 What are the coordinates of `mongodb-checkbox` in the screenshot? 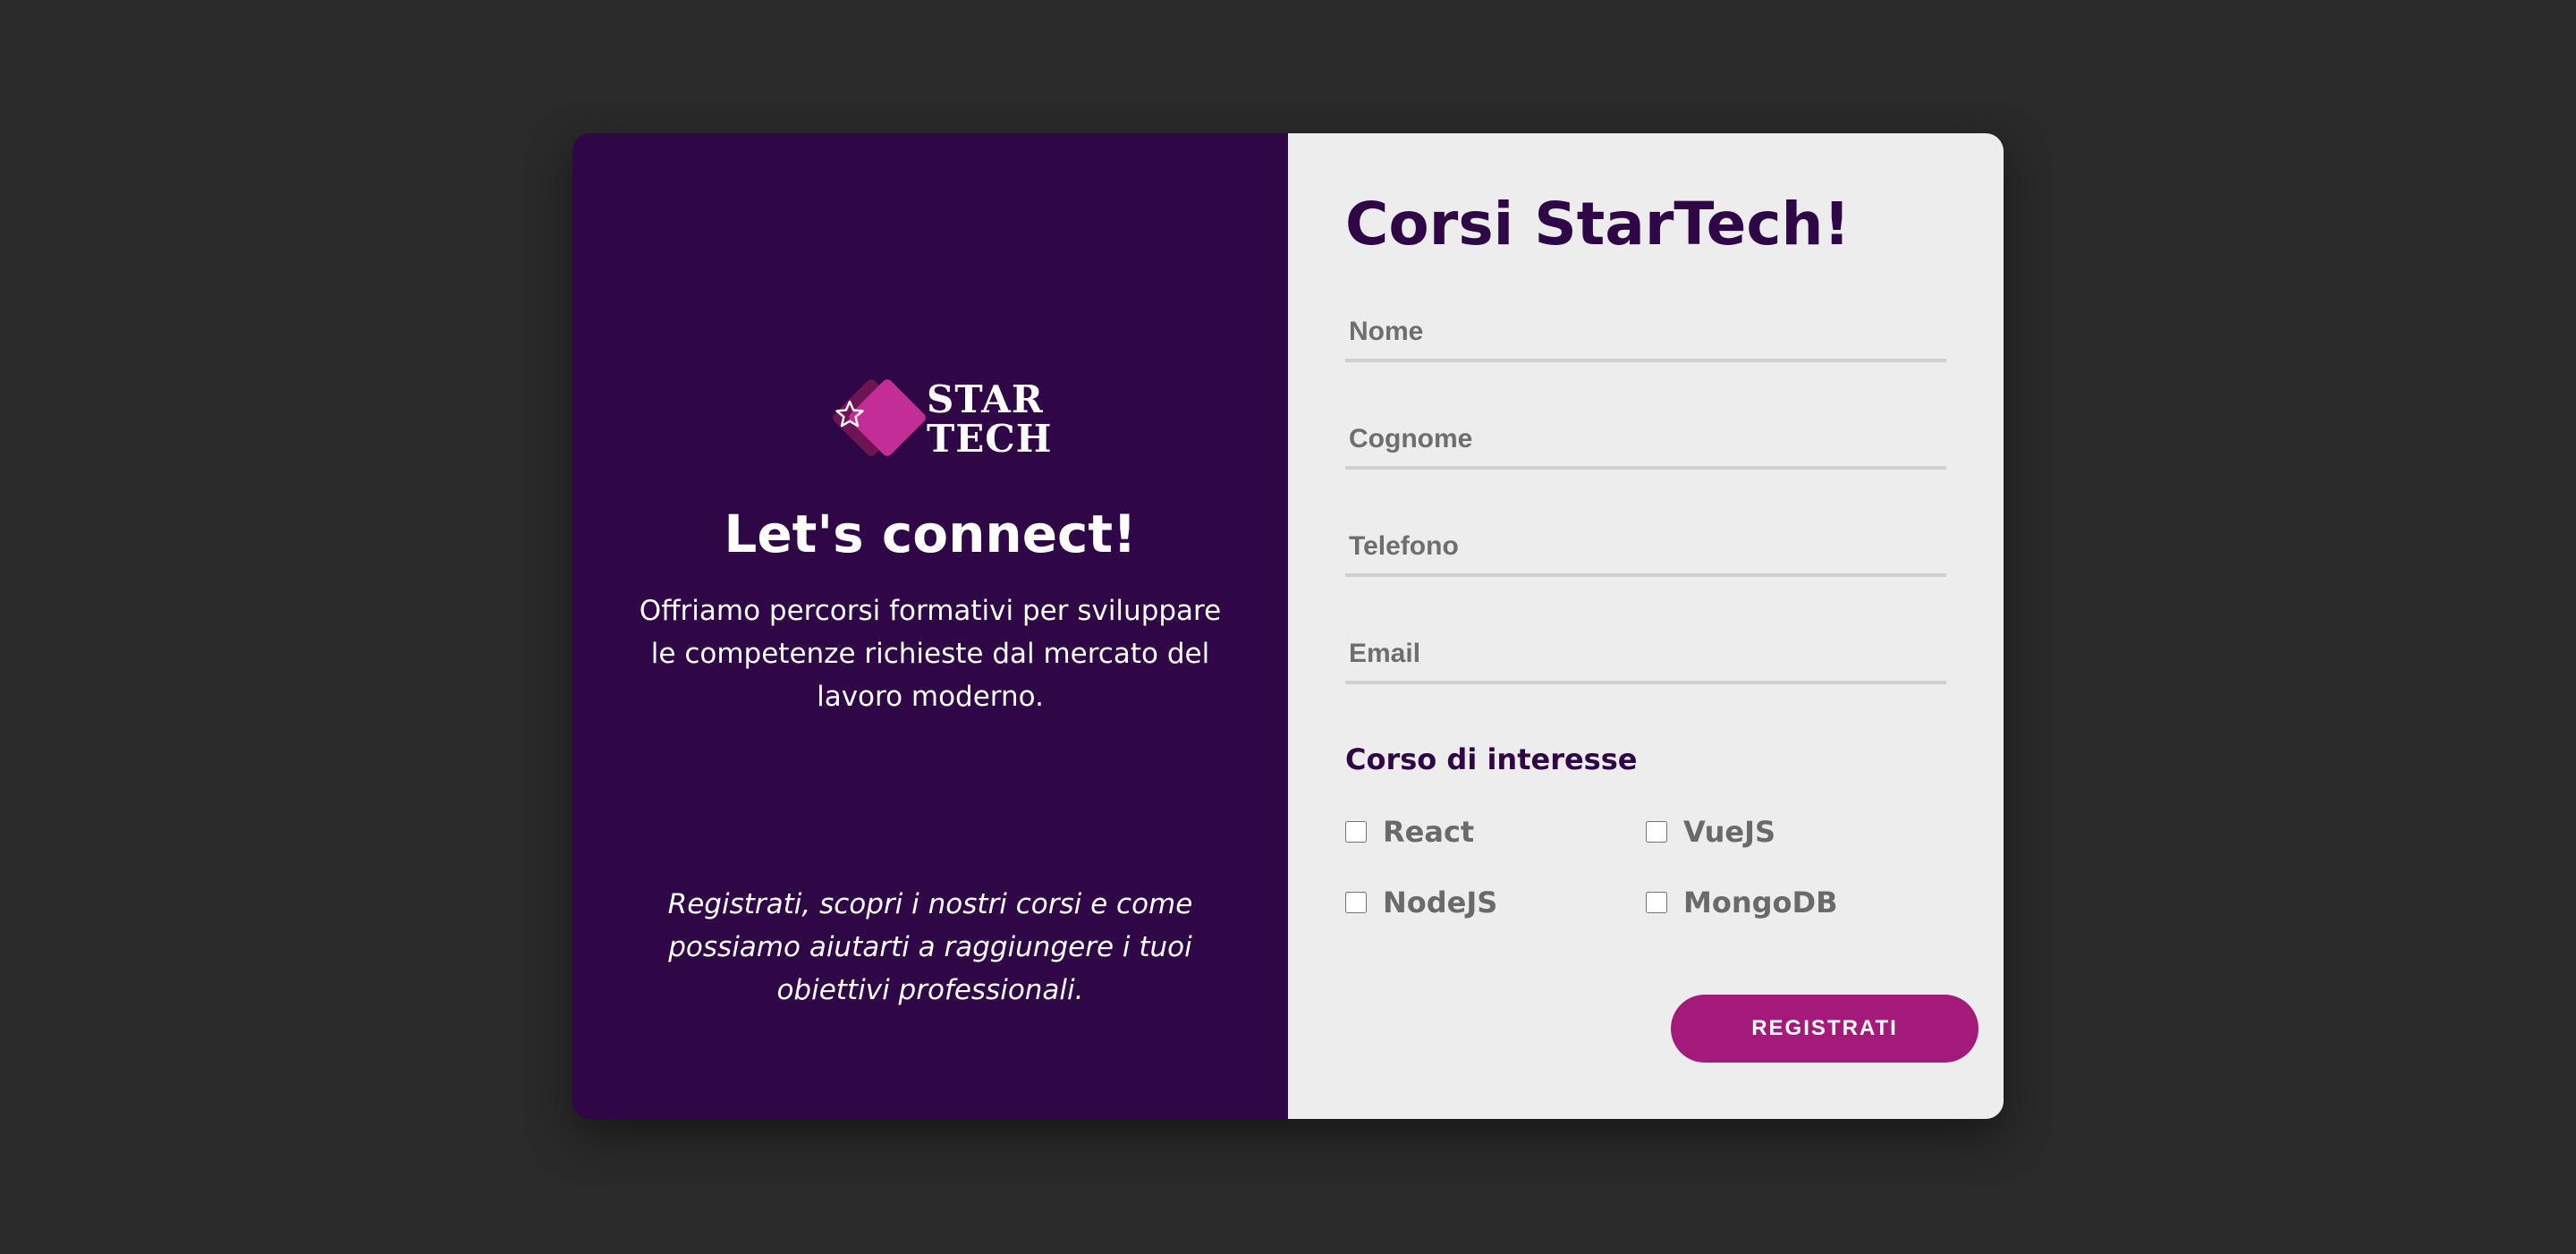 It's located at (1656, 902).